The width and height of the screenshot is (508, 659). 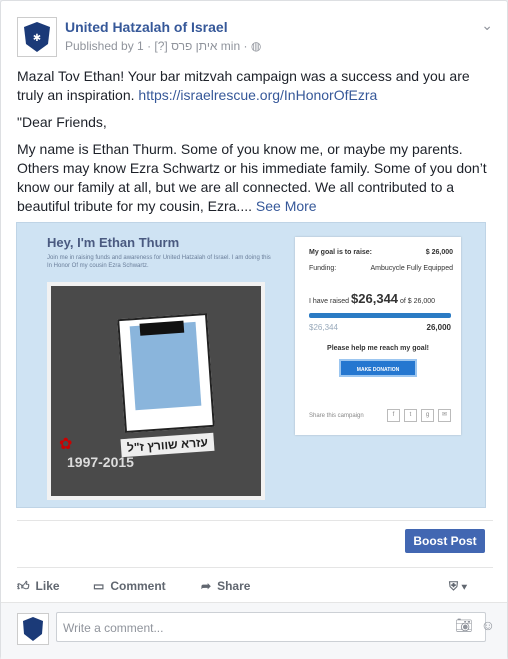 I want to click on comment-label: Comment, so click(x=138, y=586).